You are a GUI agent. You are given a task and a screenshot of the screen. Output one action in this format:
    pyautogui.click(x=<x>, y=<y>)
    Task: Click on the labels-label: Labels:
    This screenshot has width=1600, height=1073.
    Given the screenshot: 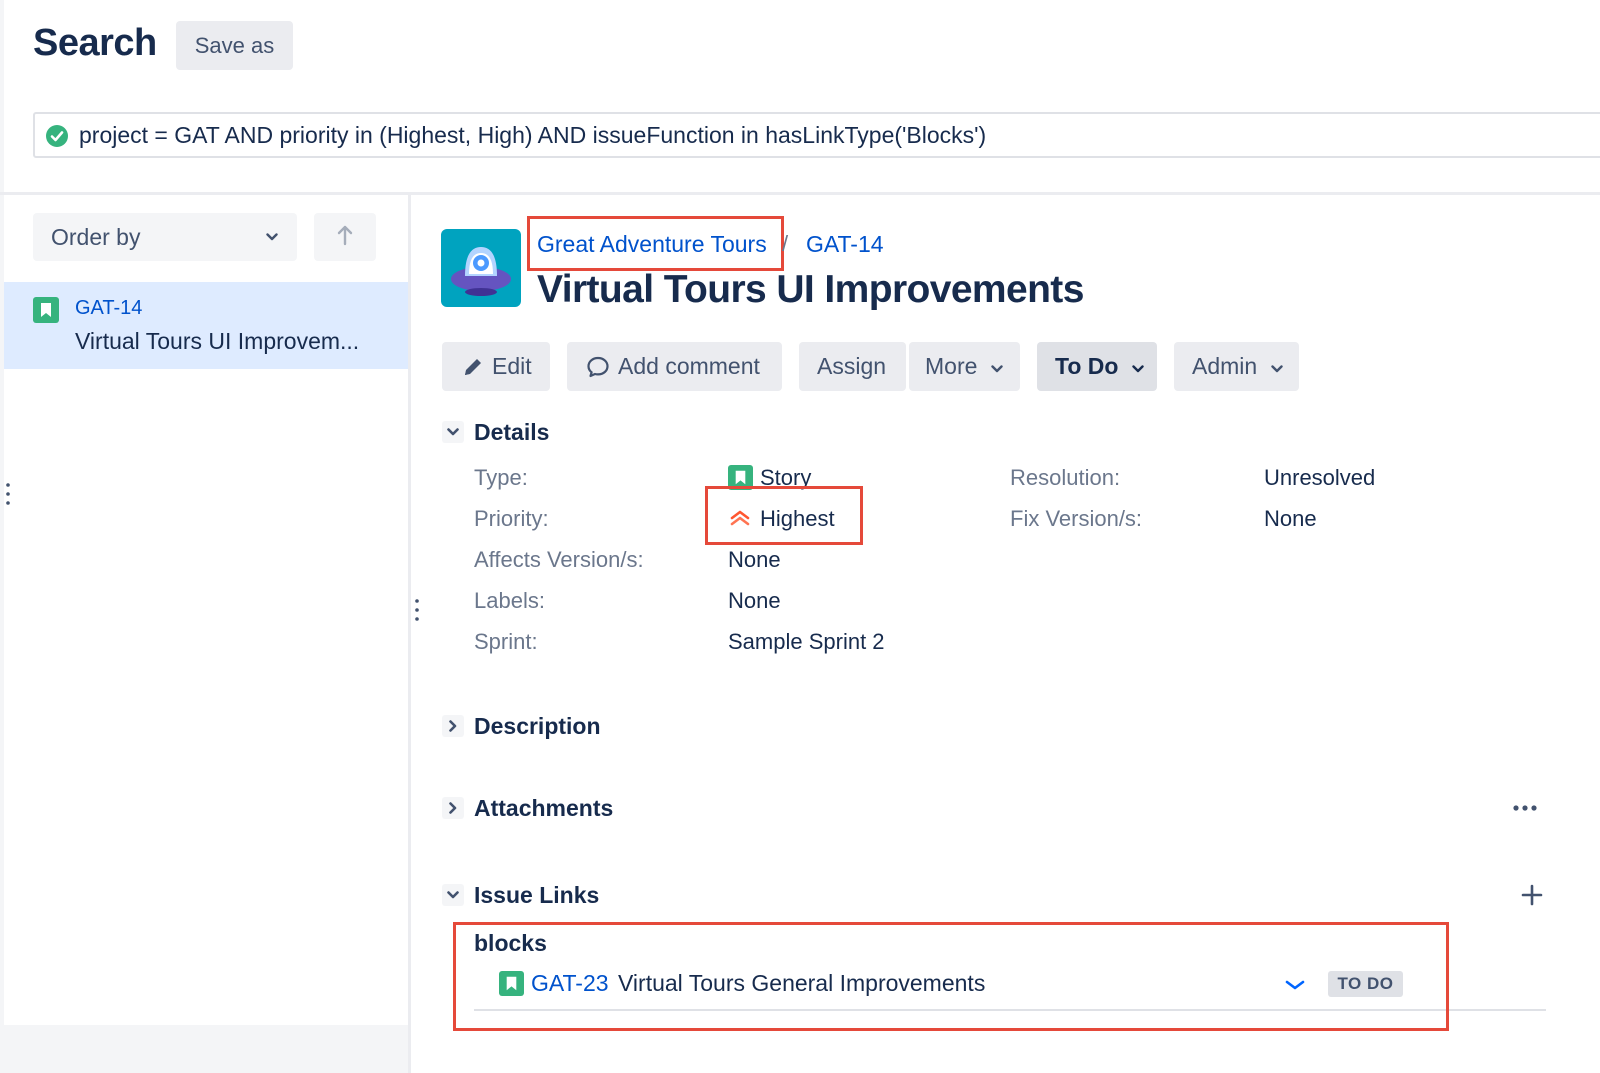 What is the action you would take?
    pyautogui.click(x=509, y=600)
    